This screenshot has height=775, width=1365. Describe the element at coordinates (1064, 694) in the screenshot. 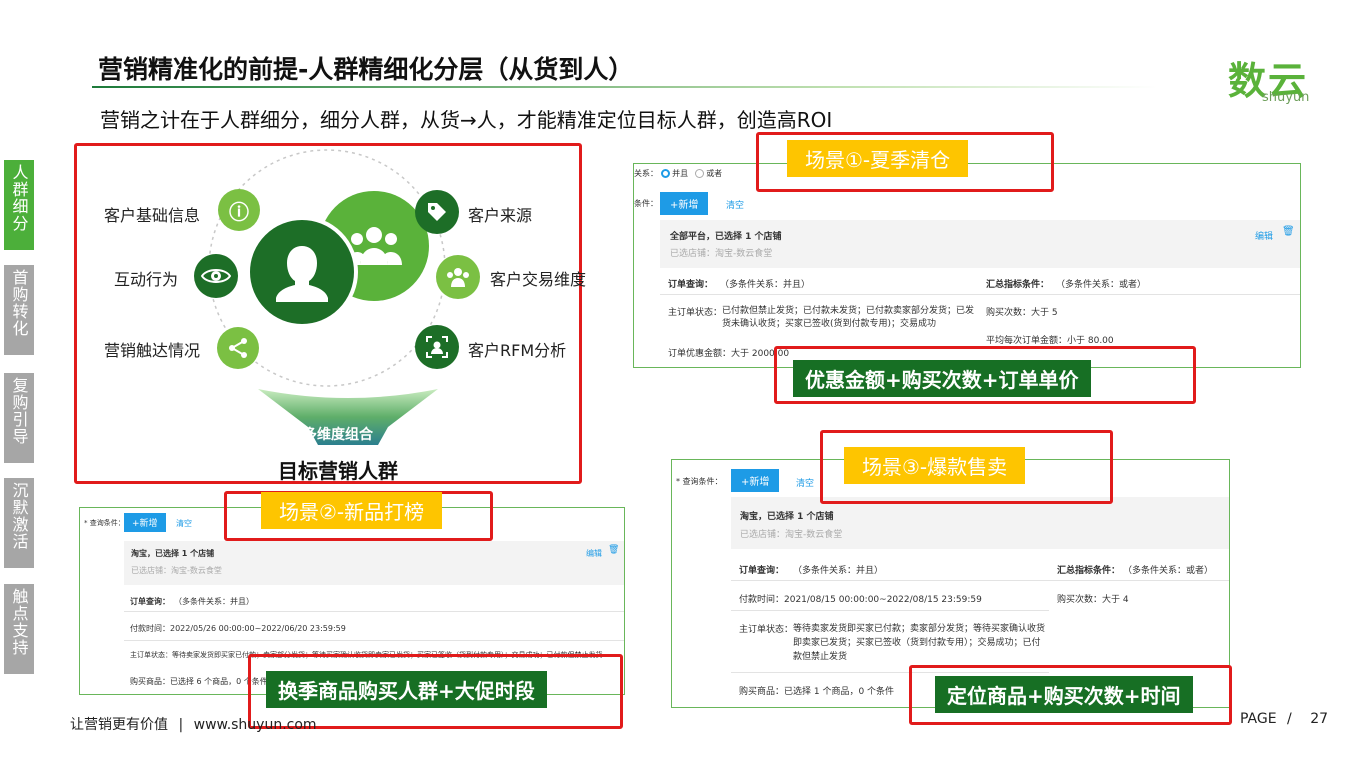

I see `scene3-highlight: 定位商品+购买次数+时间` at that location.